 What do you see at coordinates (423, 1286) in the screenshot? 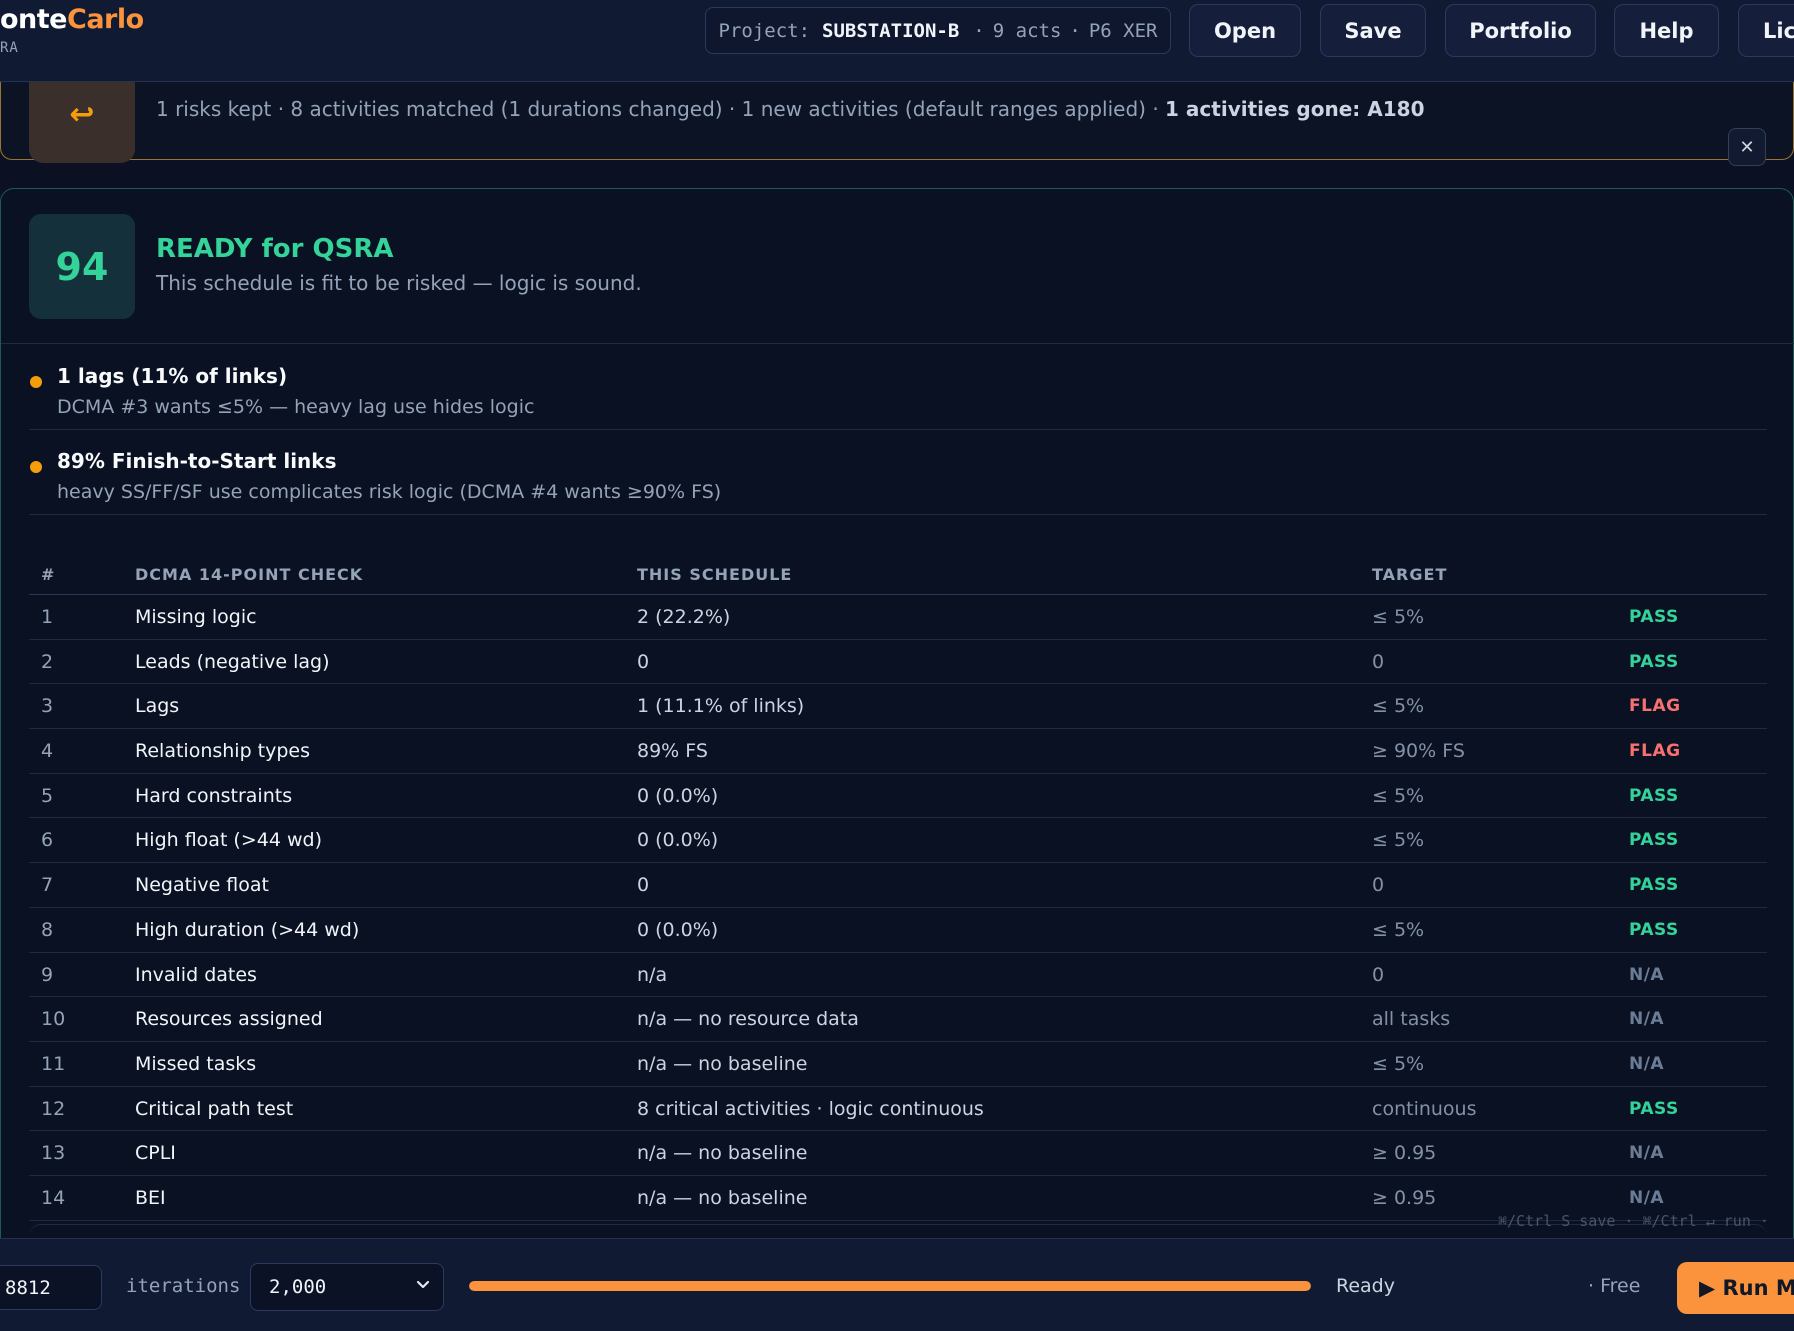
I see `chevron-down-icon` at bounding box center [423, 1286].